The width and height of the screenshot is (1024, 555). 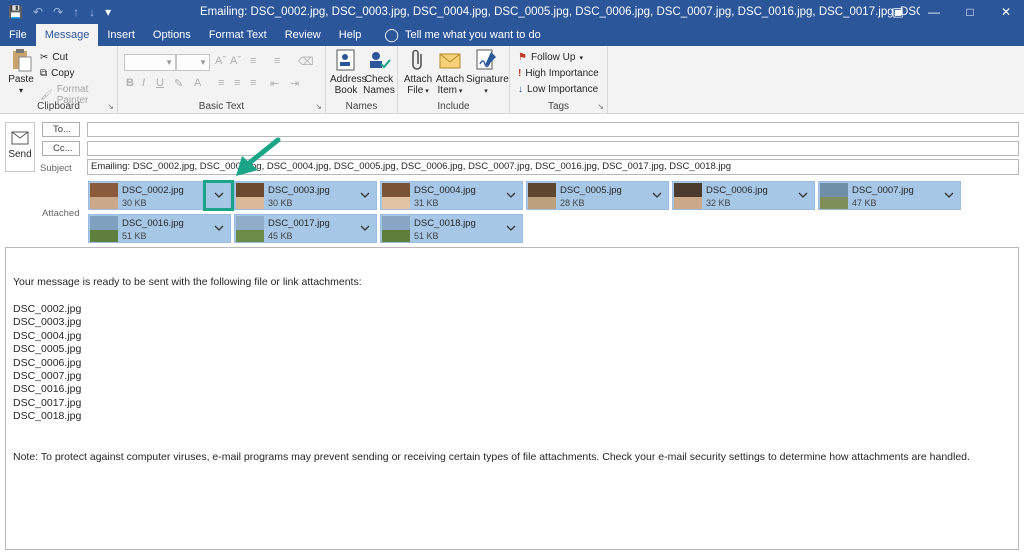 I want to click on attachment-name: DSC_0018.jpg, so click(x=445, y=223).